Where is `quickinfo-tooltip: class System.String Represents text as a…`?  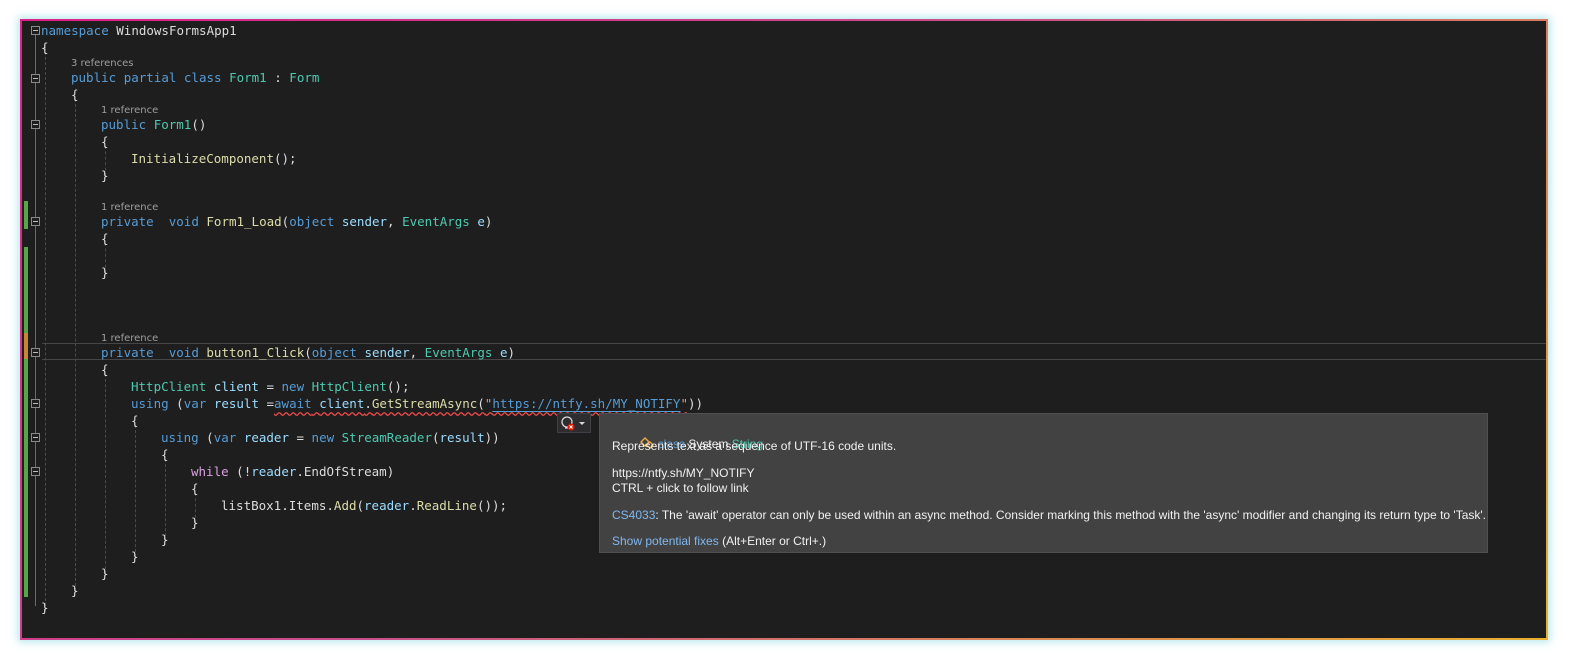
quickinfo-tooltip: class System.String Represents text as a… is located at coordinates (1043, 483).